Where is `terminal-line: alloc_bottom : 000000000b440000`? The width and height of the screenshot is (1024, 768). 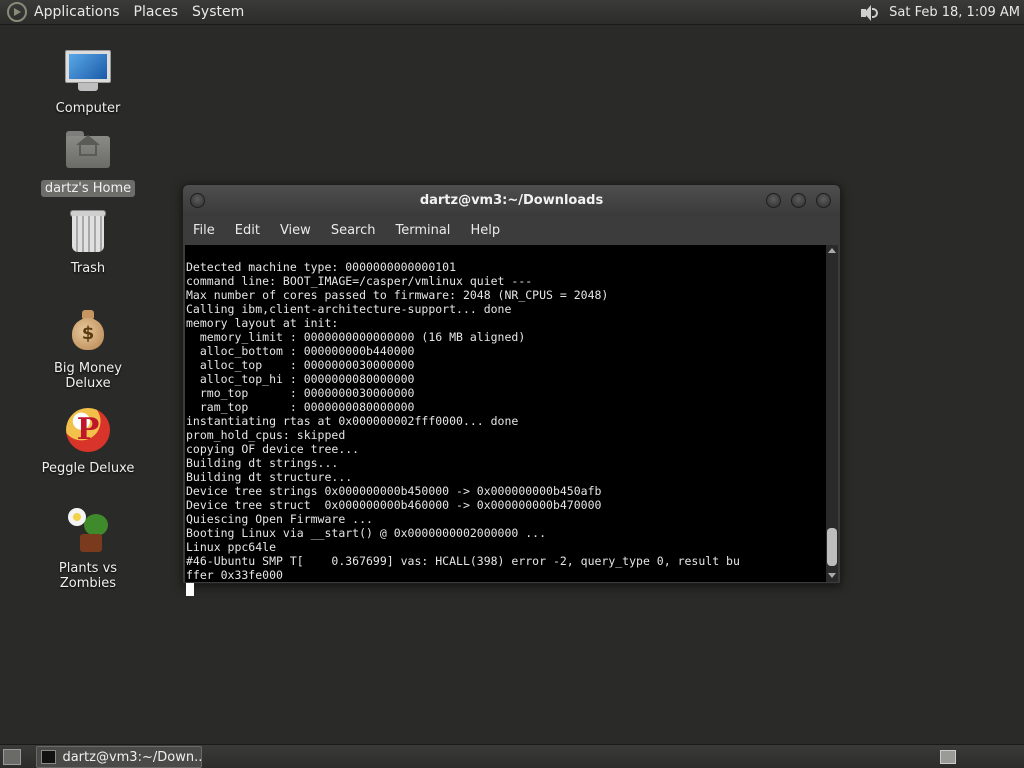
terminal-line: alloc_bottom : 000000000b440000 is located at coordinates (300, 351).